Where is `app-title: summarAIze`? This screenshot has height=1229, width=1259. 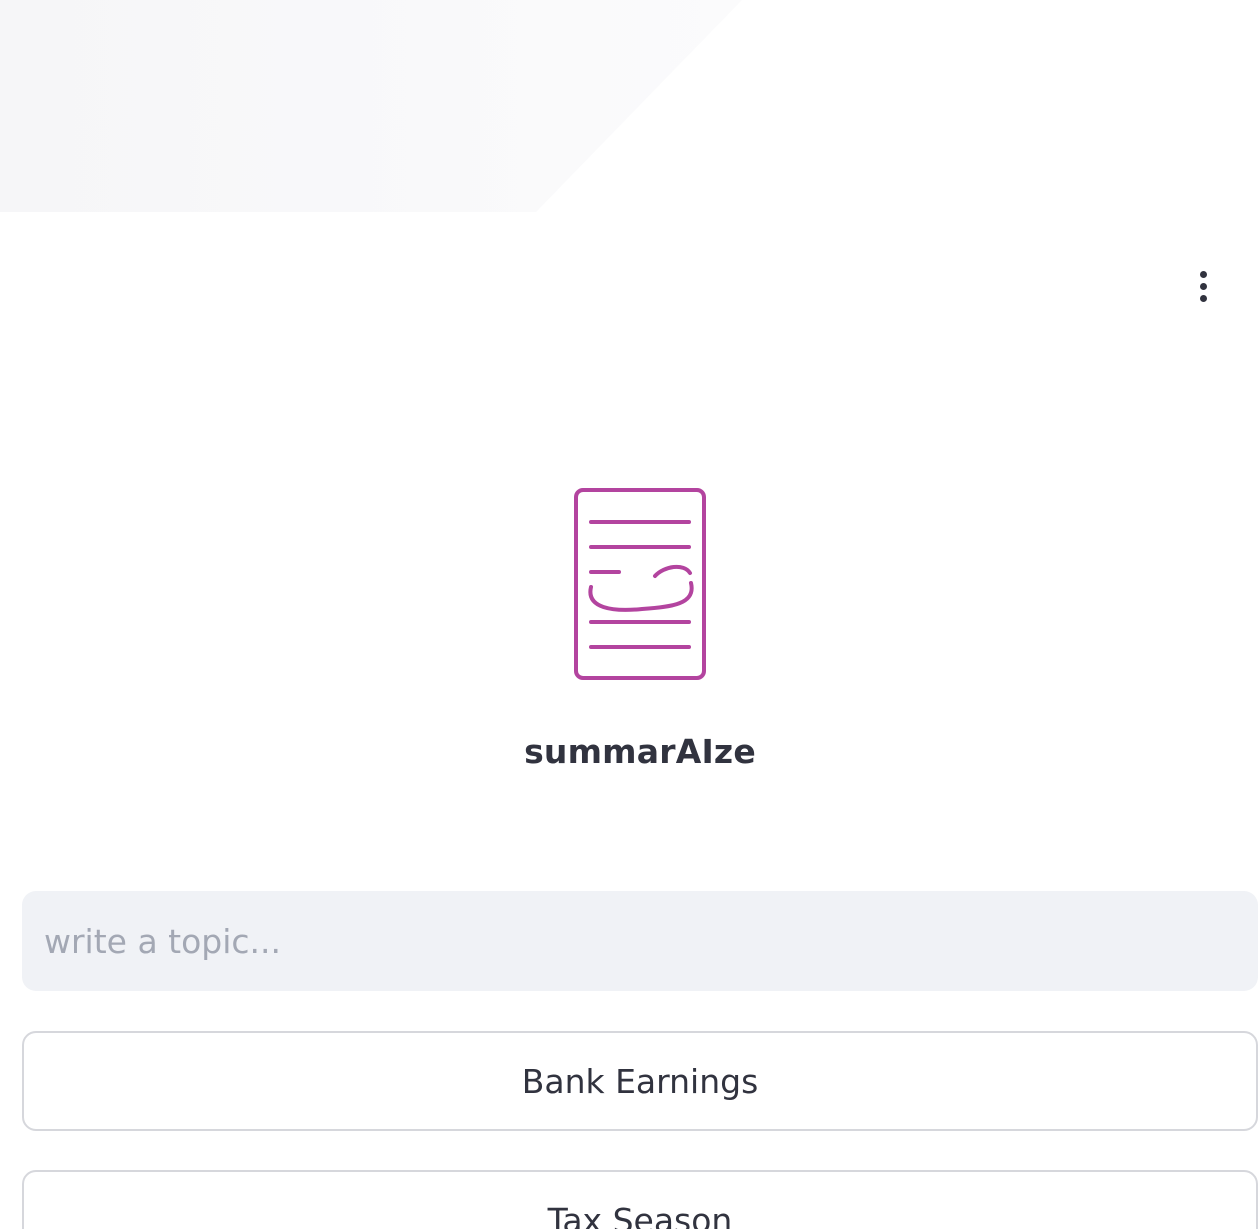 app-title: summarAIze is located at coordinates (640, 751).